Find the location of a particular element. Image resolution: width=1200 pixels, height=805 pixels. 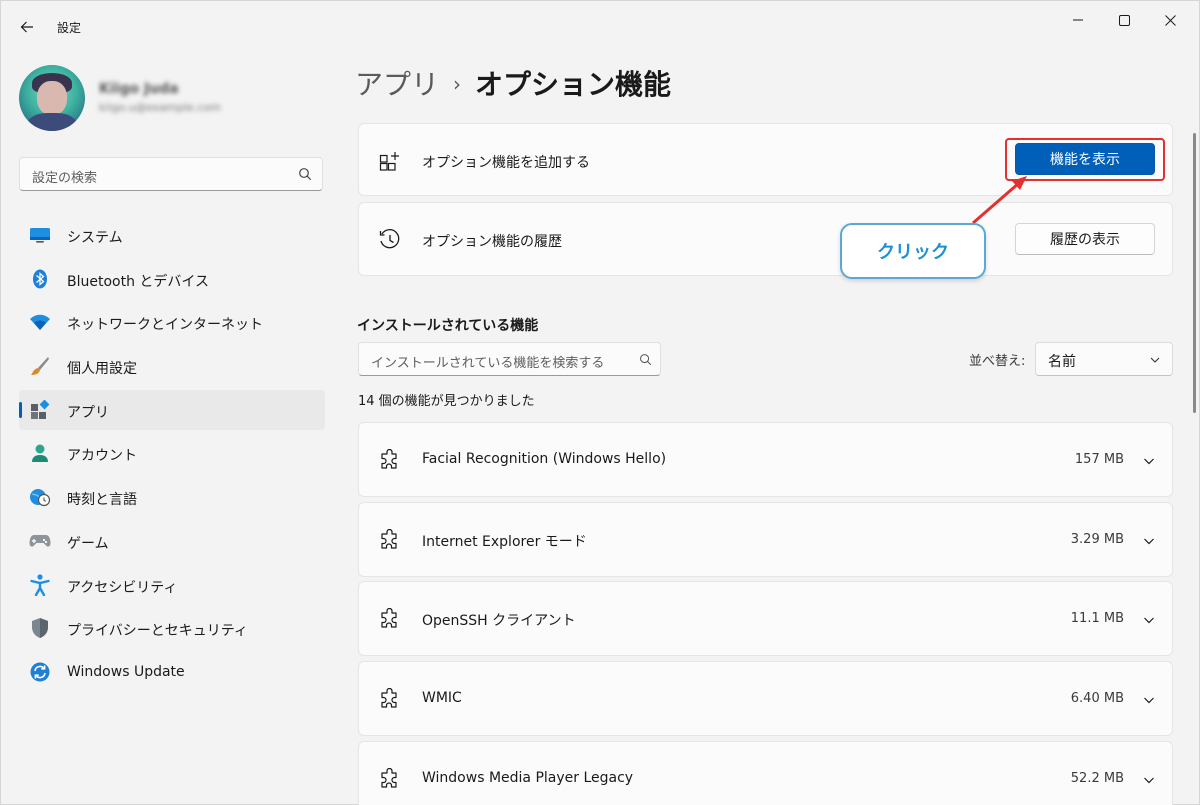

update-icon is located at coordinates (40, 672).